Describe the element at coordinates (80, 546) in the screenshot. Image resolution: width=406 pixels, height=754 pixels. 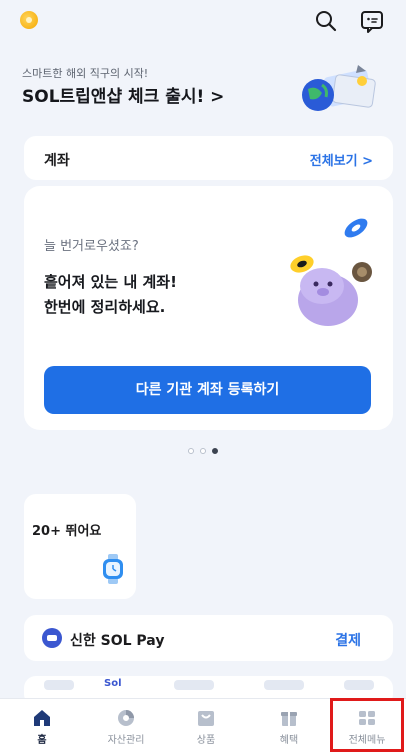
I see `walking-widget: 20+ 뛰어요` at that location.